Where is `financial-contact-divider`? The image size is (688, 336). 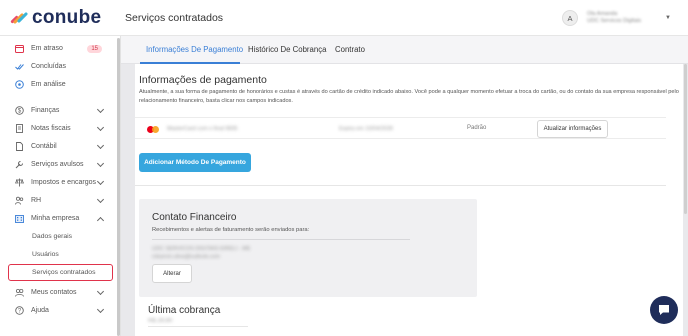
financial-contact-divider is located at coordinates (281, 239).